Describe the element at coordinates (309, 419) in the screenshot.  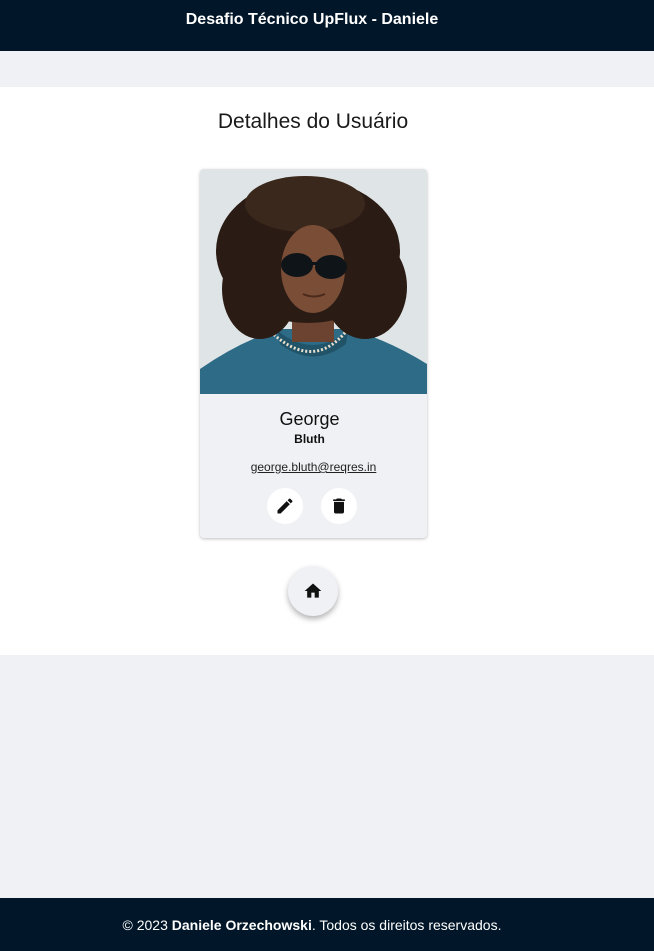
I see `user-first-name: George` at that location.